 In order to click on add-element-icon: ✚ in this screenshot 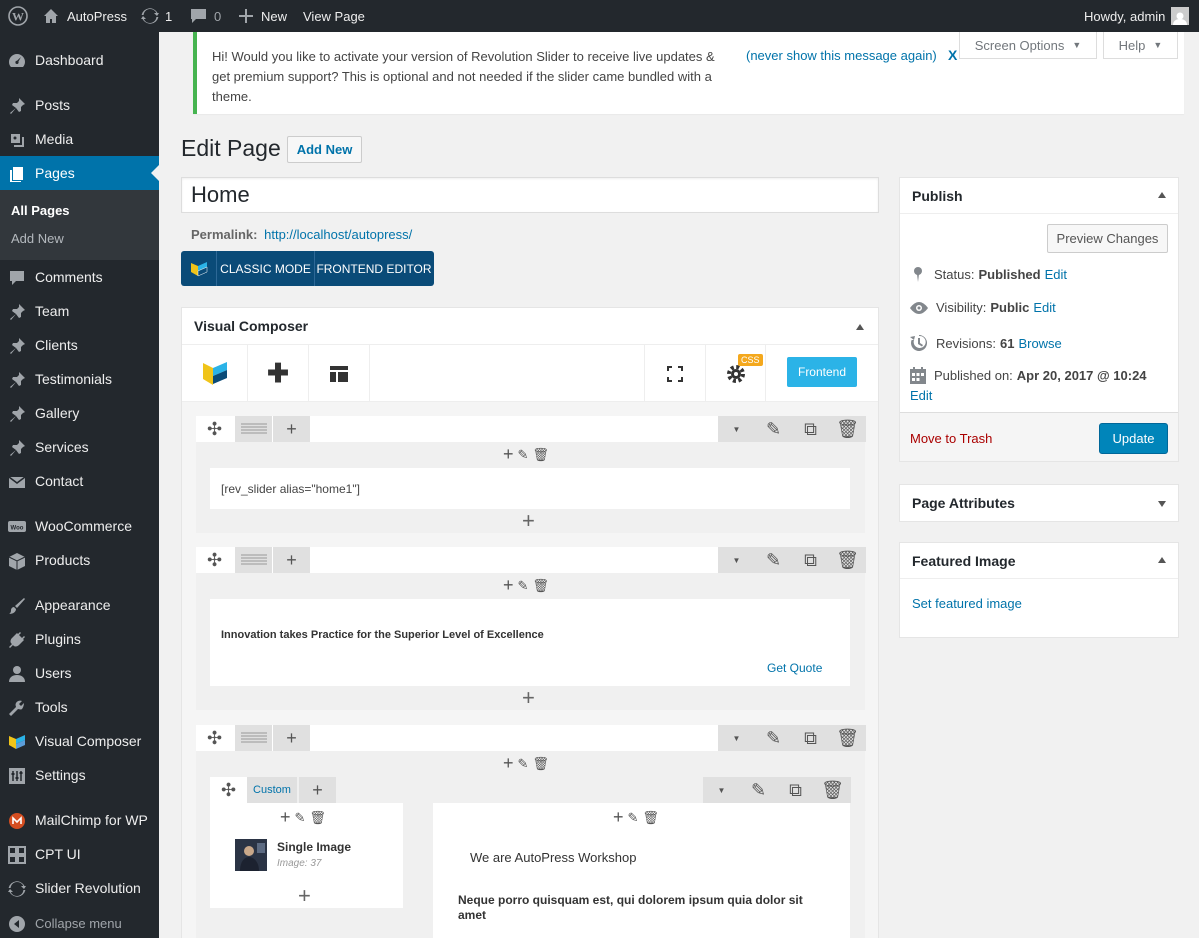, I will do `click(278, 373)`.